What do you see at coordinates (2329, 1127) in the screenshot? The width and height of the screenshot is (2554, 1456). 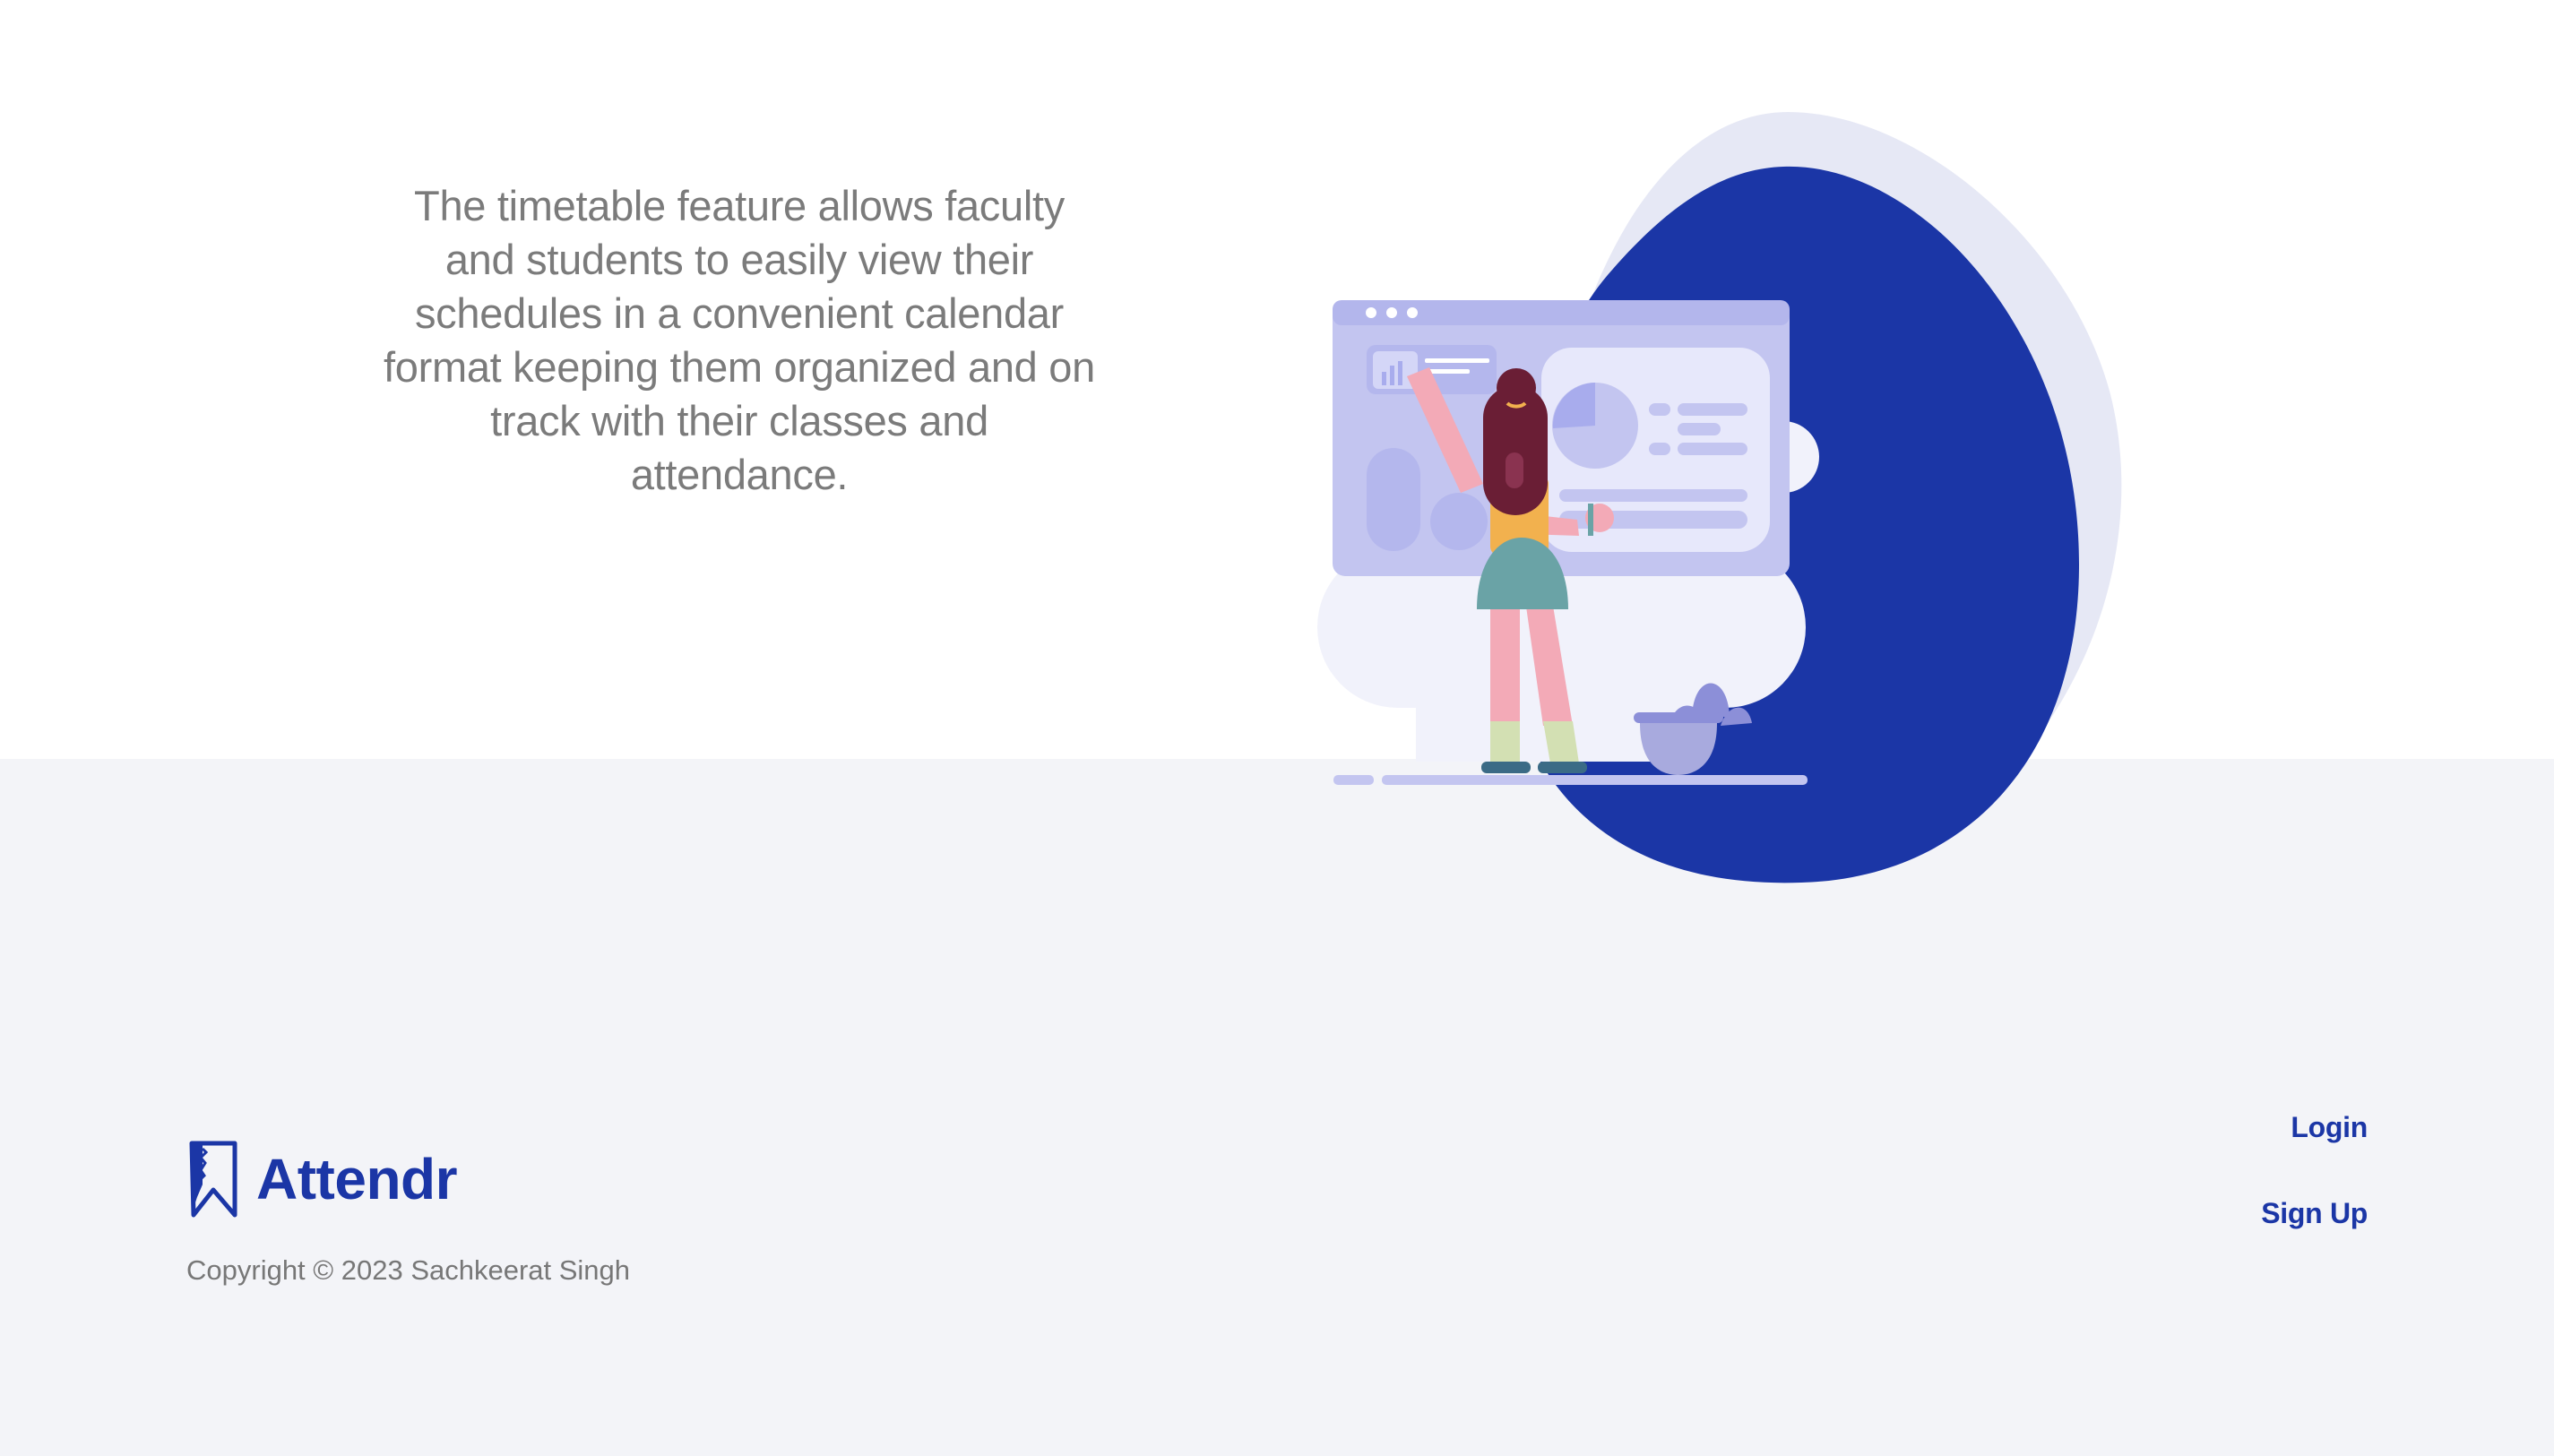 I see `login-link: Login` at bounding box center [2329, 1127].